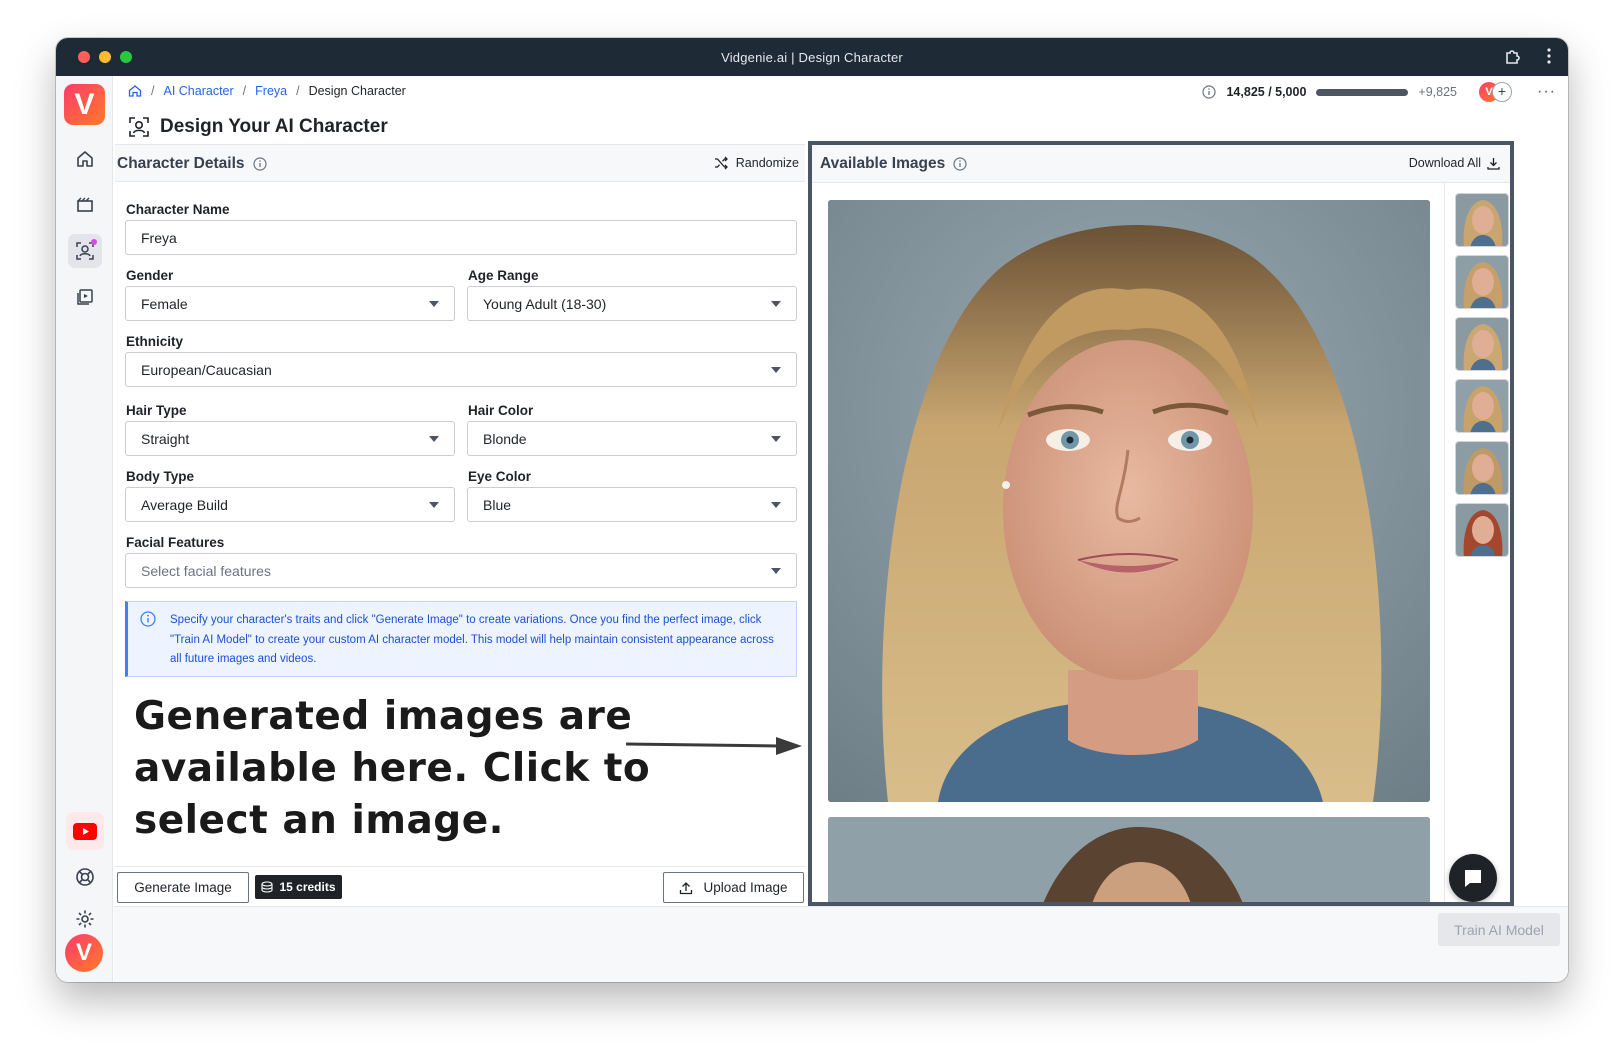  What do you see at coordinates (501, 410) in the screenshot?
I see `hair-color-label: Hair Color` at bounding box center [501, 410].